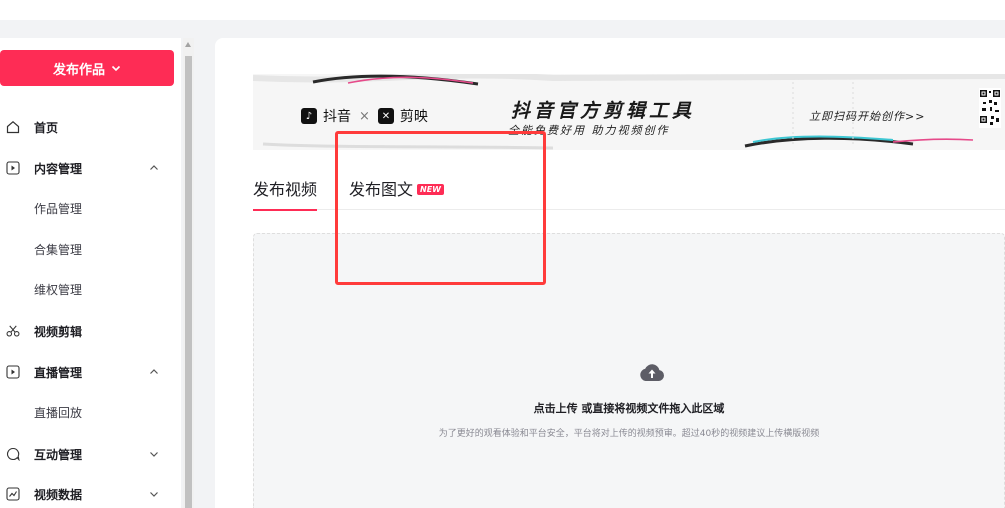 The height and width of the screenshot is (508, 1005). I want to click on publish-button: 发布作品, so click(87, 68).